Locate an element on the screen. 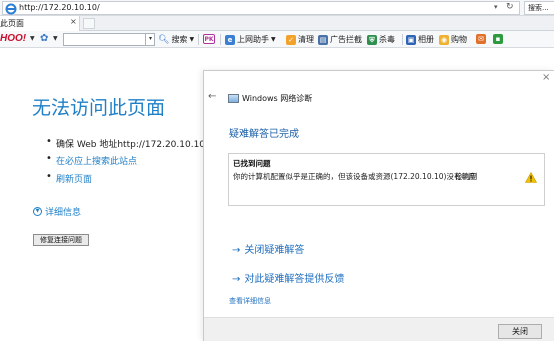 The width and height of the screenshot is (554, 341). shield-icon: ⛨ is located at coordinates (372, 39).